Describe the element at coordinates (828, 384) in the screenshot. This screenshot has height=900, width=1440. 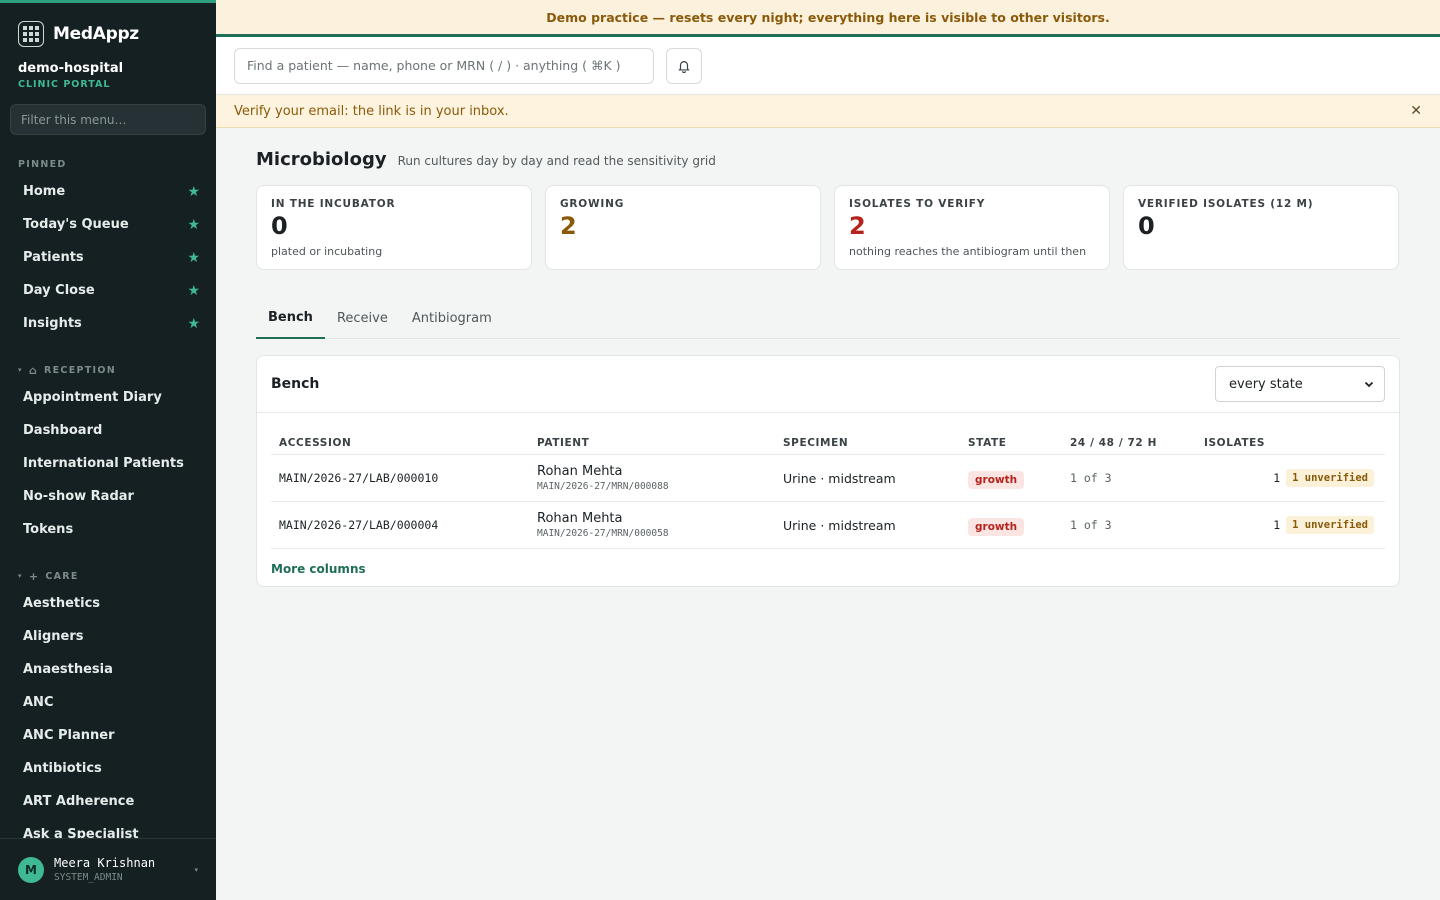
I see `bench-card-header: Bench every state` at that location.